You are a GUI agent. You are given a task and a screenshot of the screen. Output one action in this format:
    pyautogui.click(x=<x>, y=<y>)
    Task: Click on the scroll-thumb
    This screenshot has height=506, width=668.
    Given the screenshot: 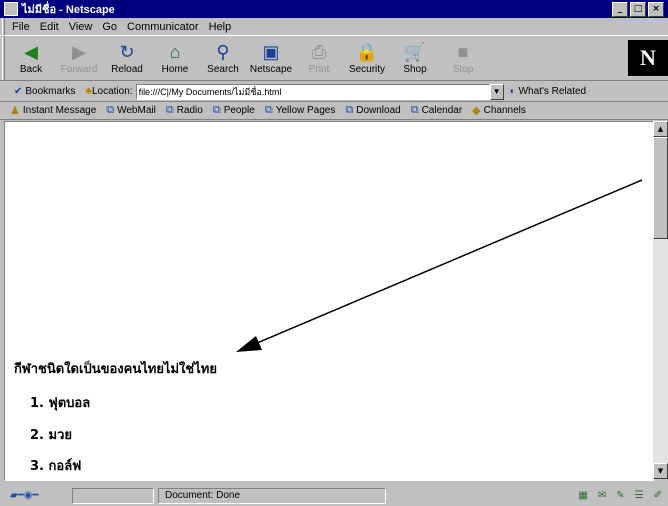 What is the action you would take?
    pyautogui.click(x=660, y=188)
    